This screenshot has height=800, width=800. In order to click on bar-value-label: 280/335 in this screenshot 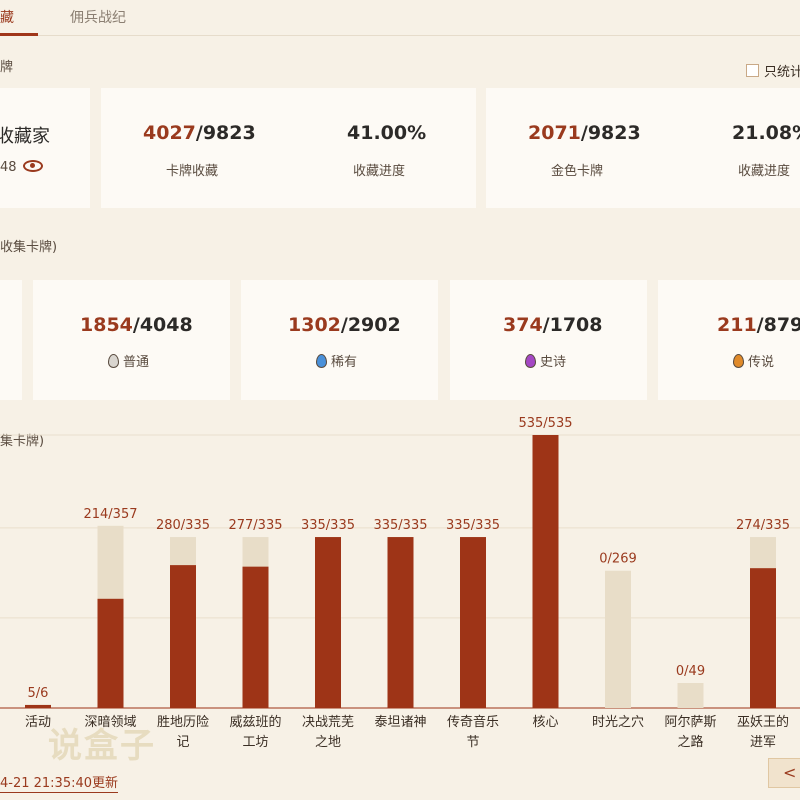, I will do `click(183, 525)`.